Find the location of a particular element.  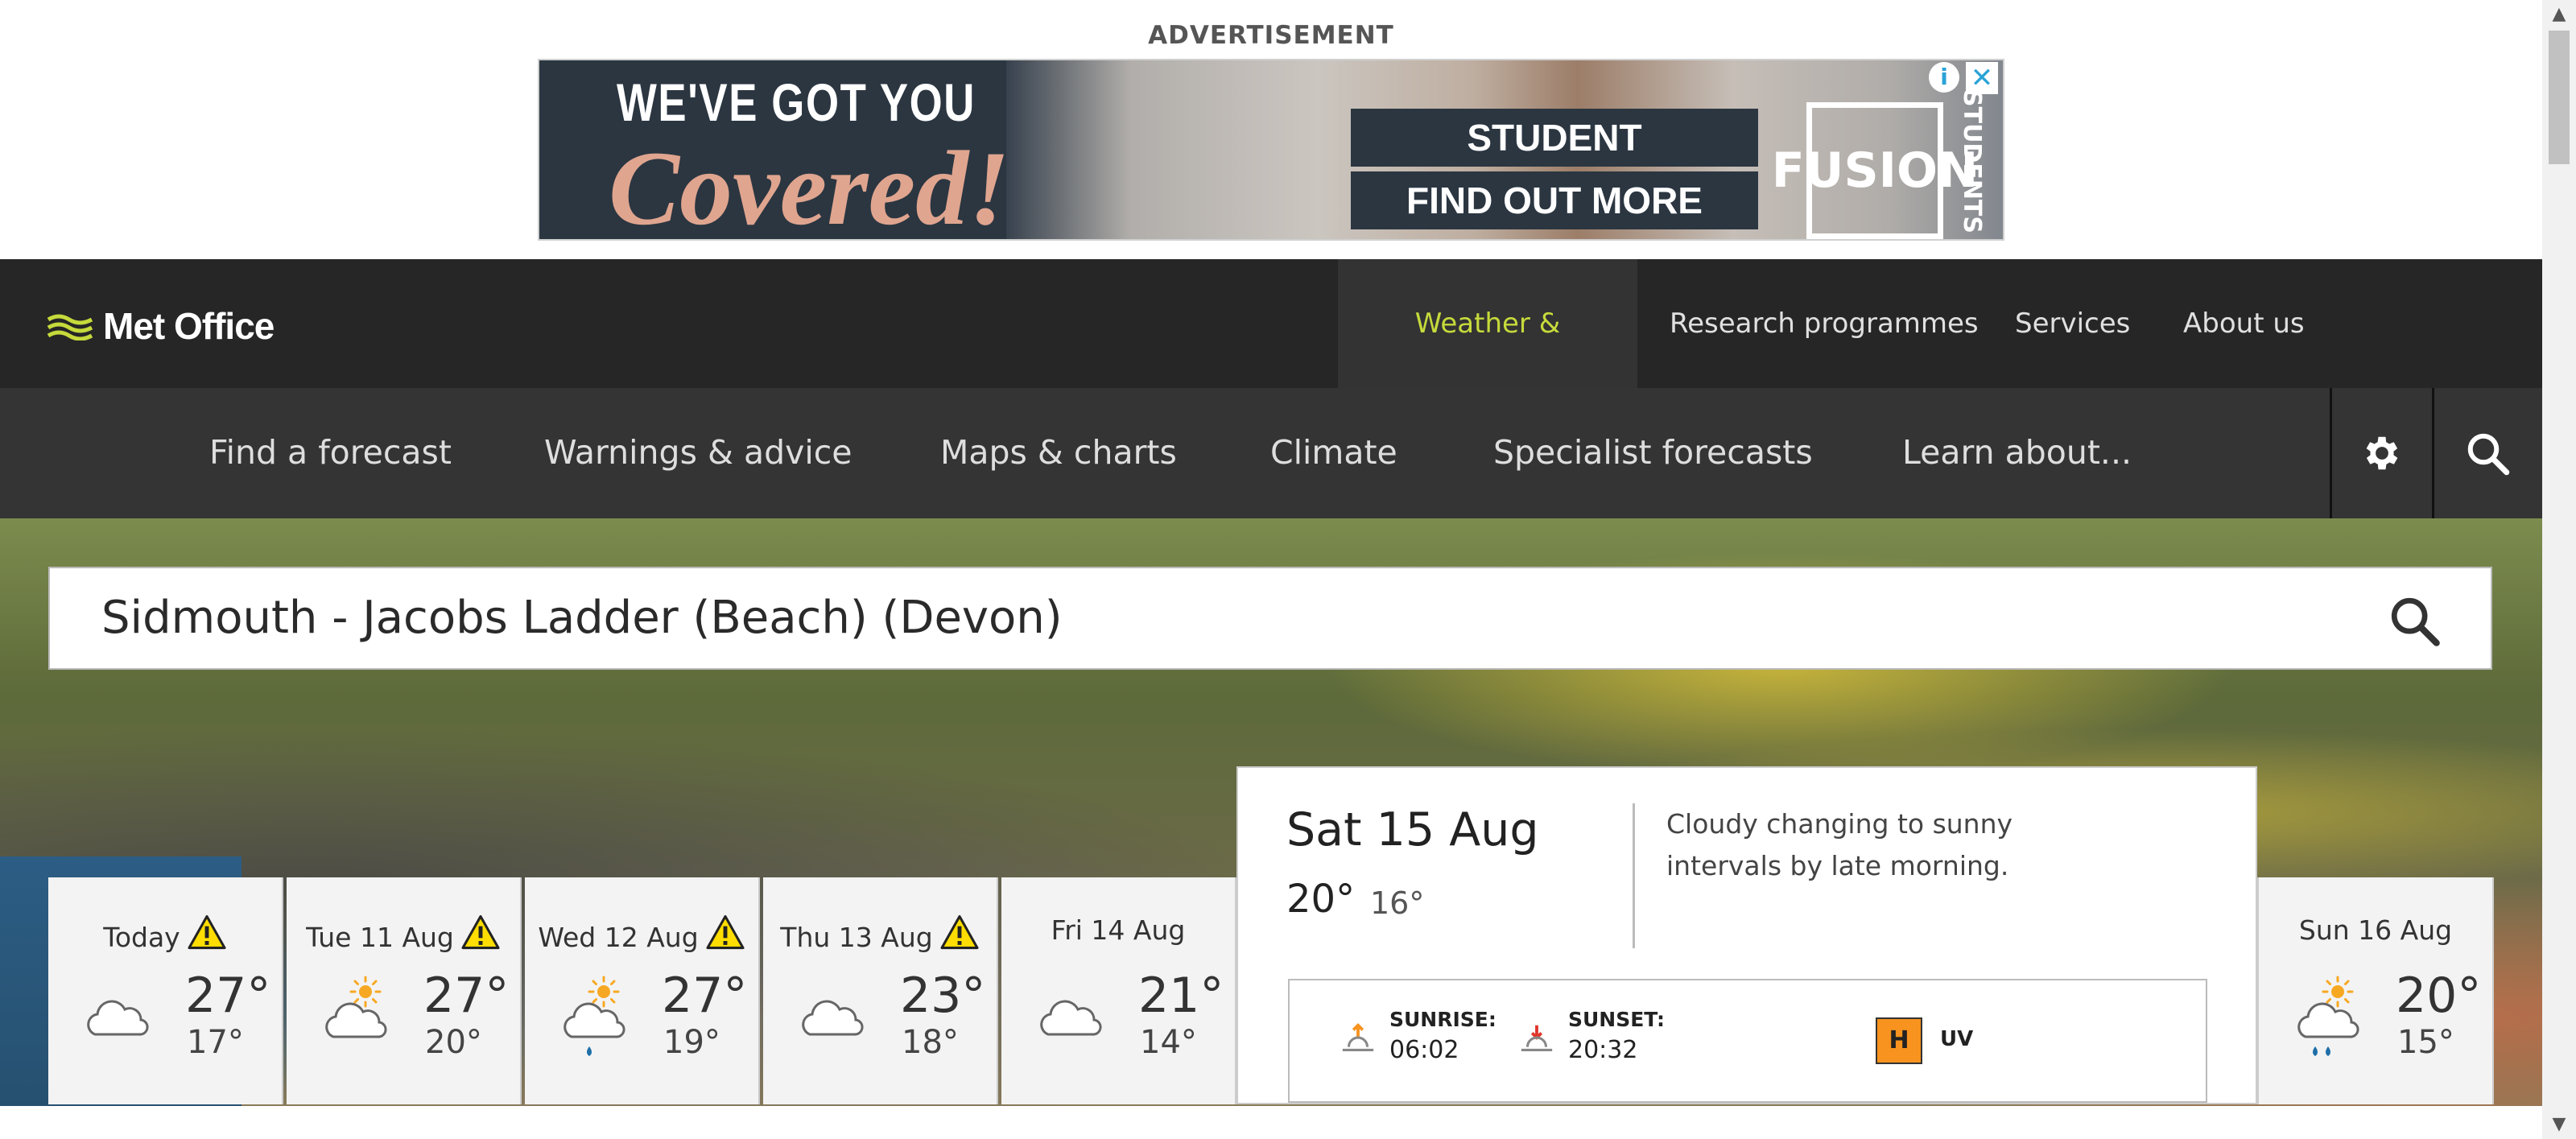

location-search-value: Sidmouth - Jacobs Ladder (Beach) (Devon) is located at coordinates (582, 618).